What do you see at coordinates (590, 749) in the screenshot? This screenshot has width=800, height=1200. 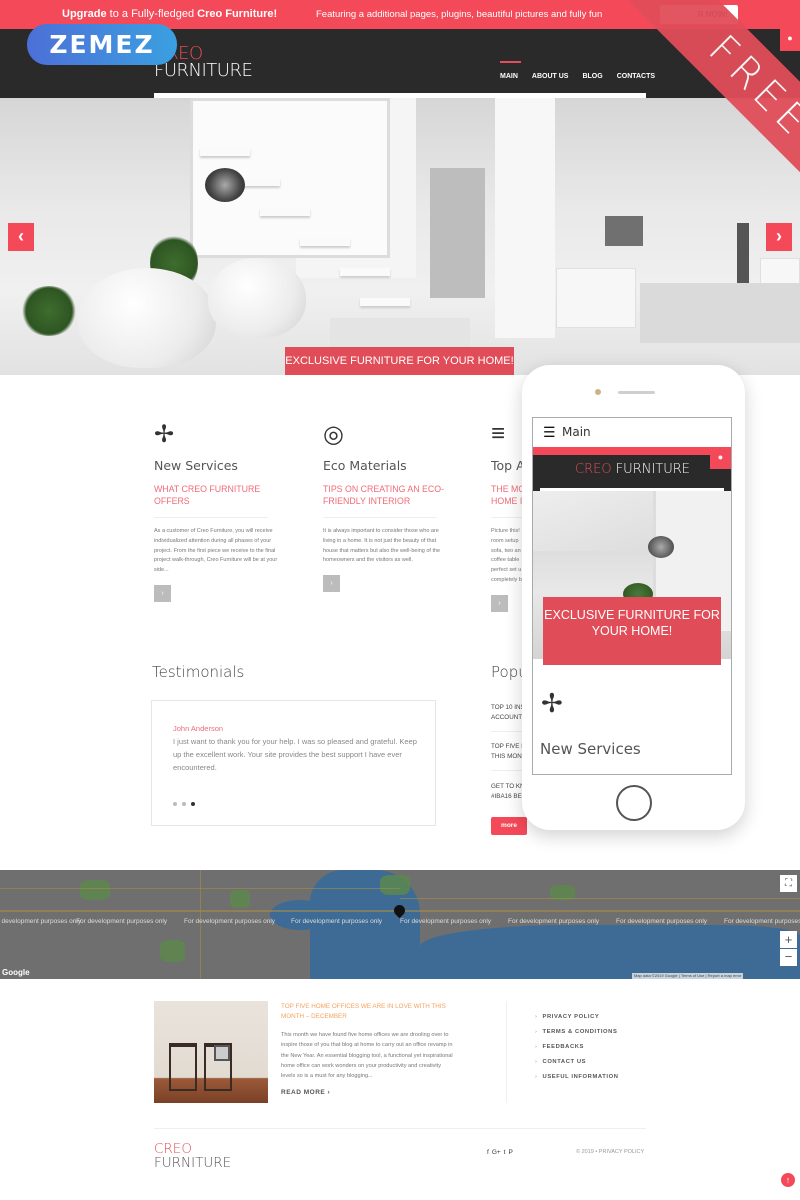 I see `mobile-feature-title: New Services` at bounding box center [590, 749].